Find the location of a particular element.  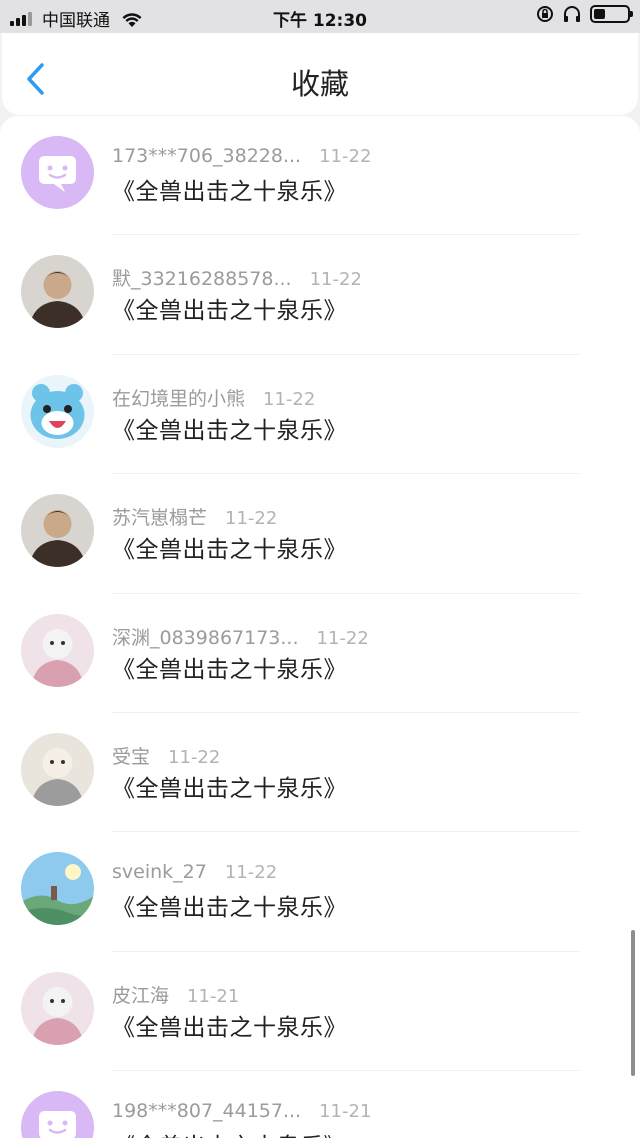

page-title: 收藏 is located at coordinates (319, 84).